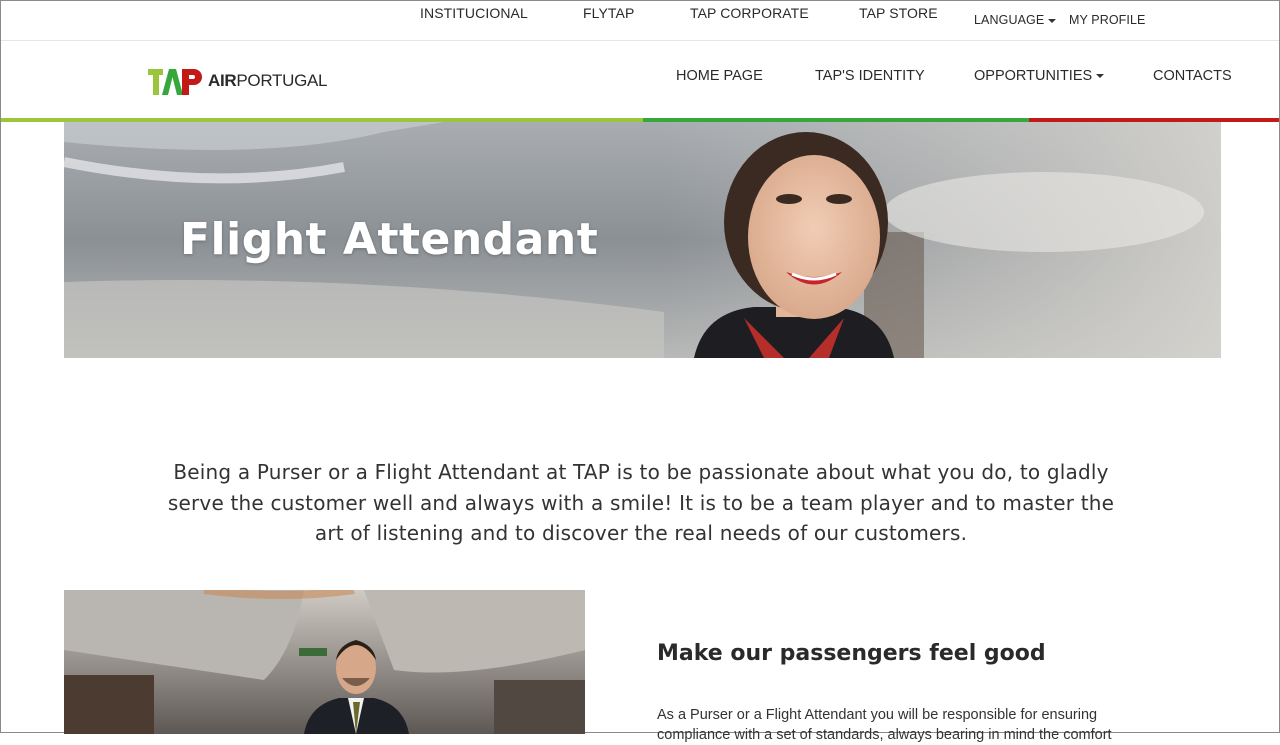  Describe the element at coordinates (851, 654) in the screenshot. I see `section-heading: Make our passengers feel good` at that location.